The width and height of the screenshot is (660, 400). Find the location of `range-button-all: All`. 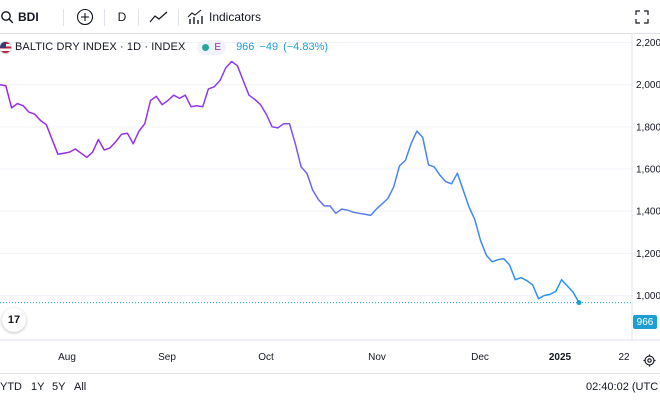

range-button-all: All is located at coordinates (80, 387).